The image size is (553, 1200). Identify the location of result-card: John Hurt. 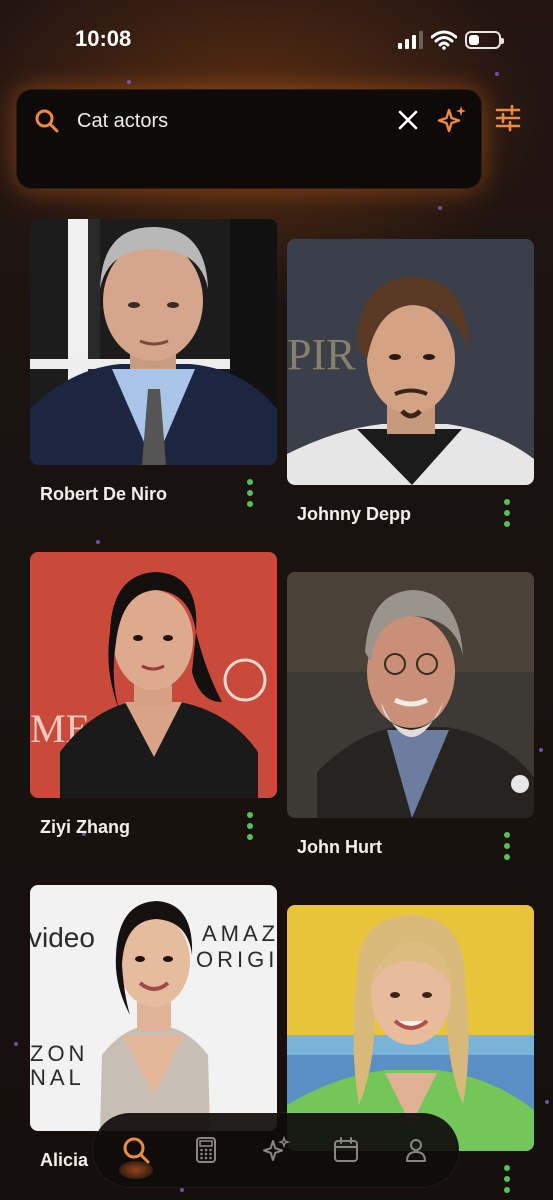
(411, 722).